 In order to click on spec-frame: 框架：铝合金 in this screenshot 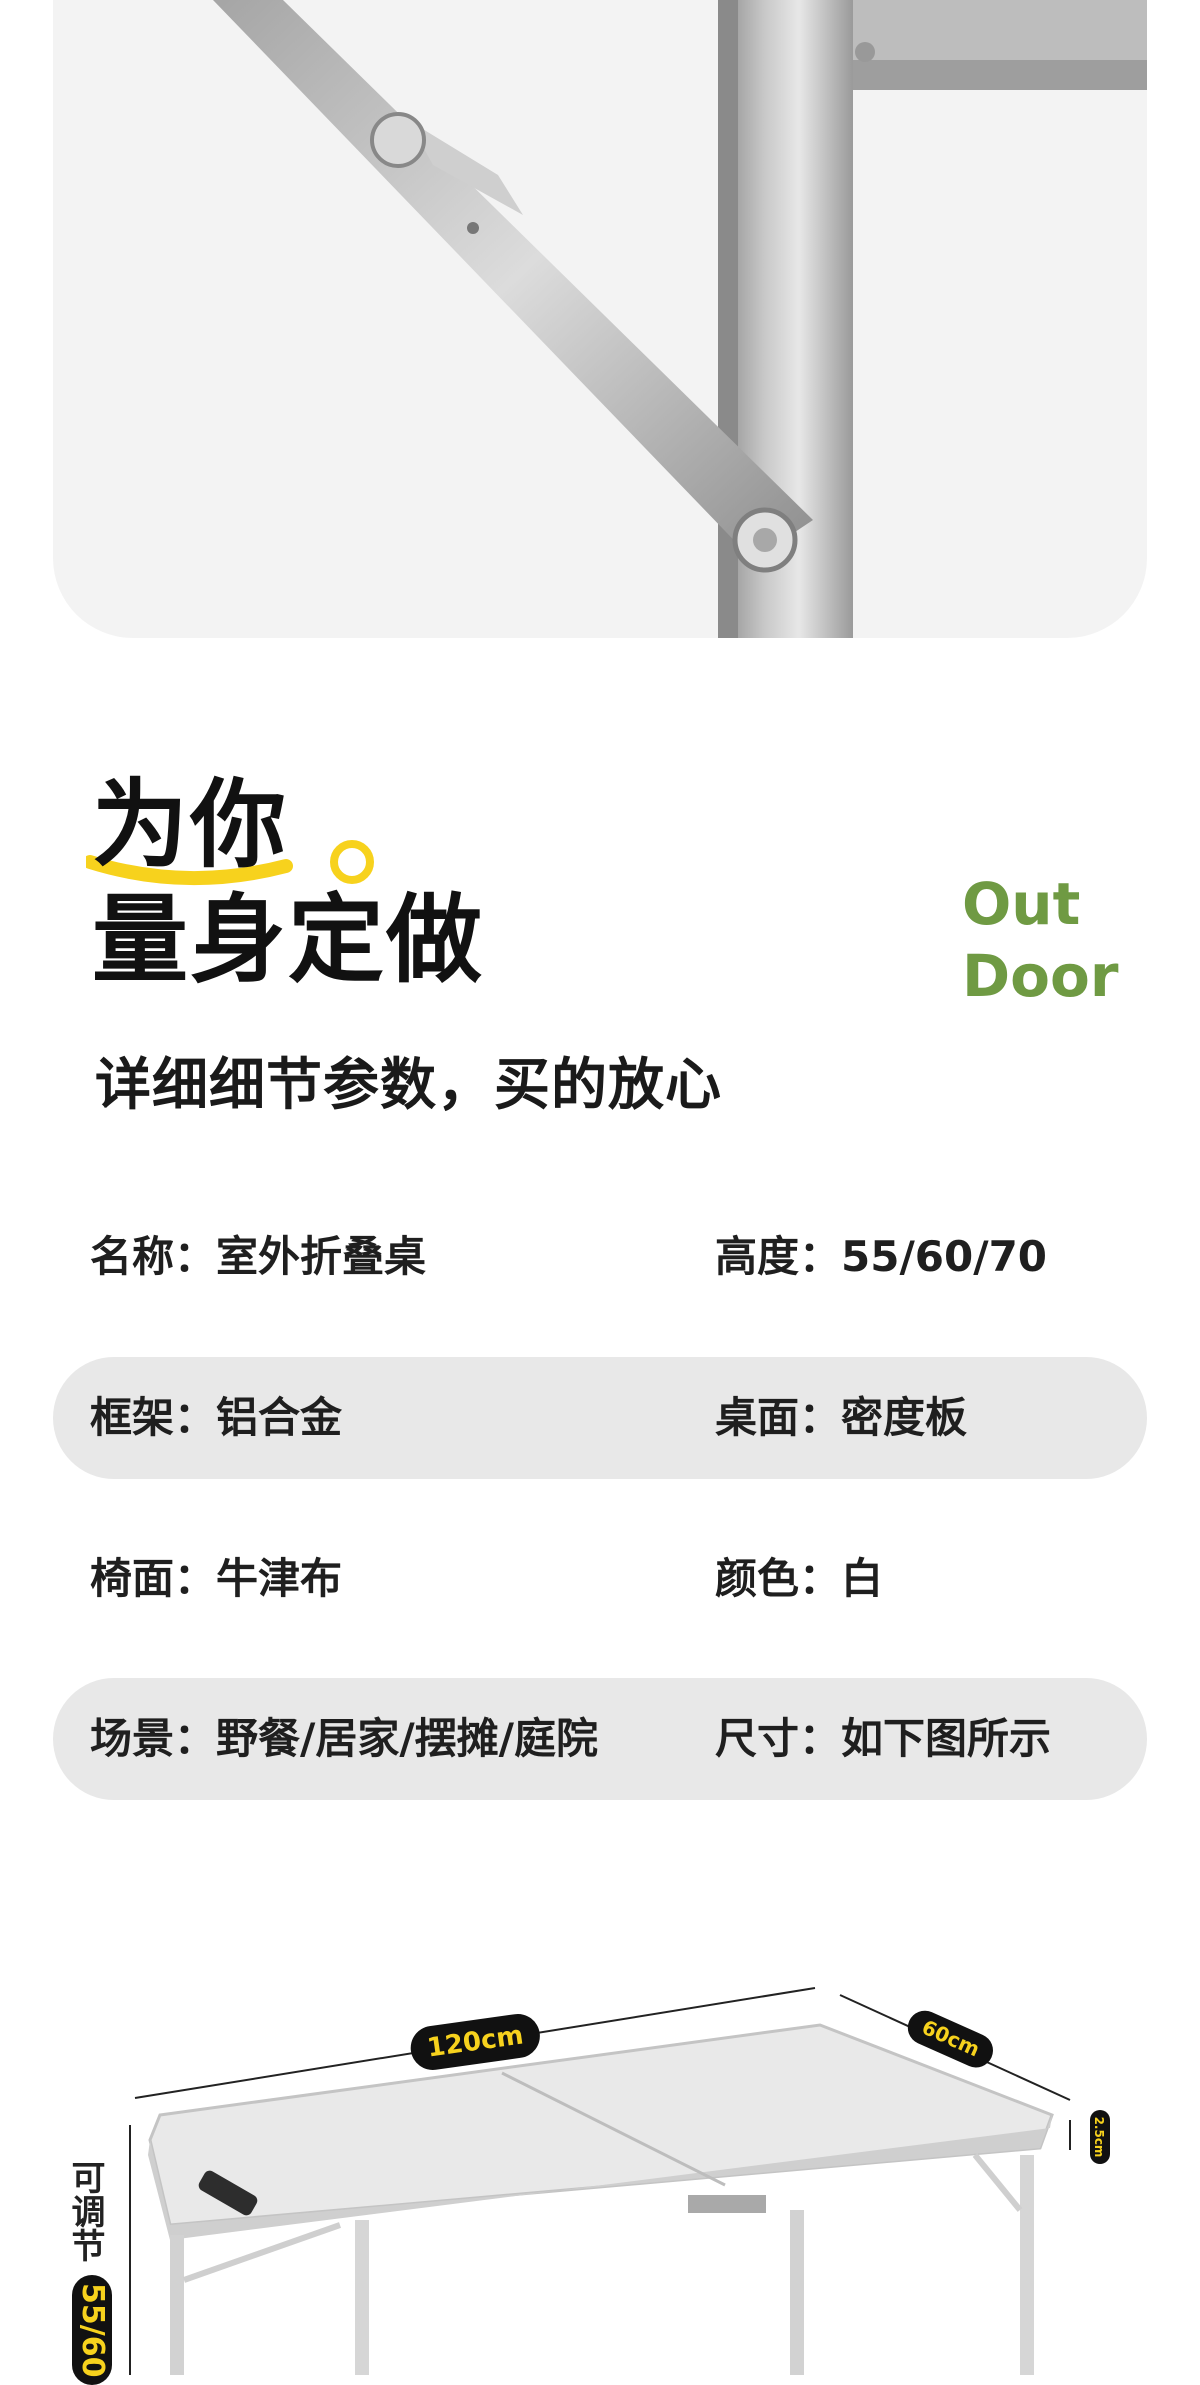, I will do `click(216, 1417)`.